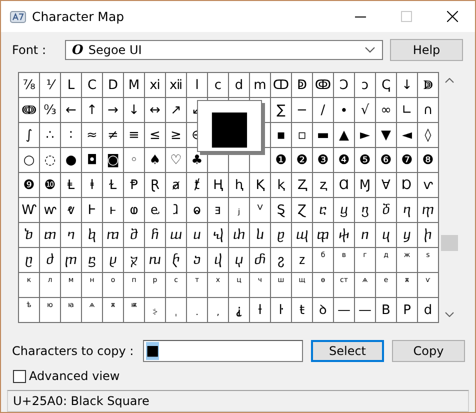 The image size is (476, 413). What do you see at coordinates (386, 185) in the screenshot?
I see `character-cell: Ɐ` at bounding box center [386, 185].